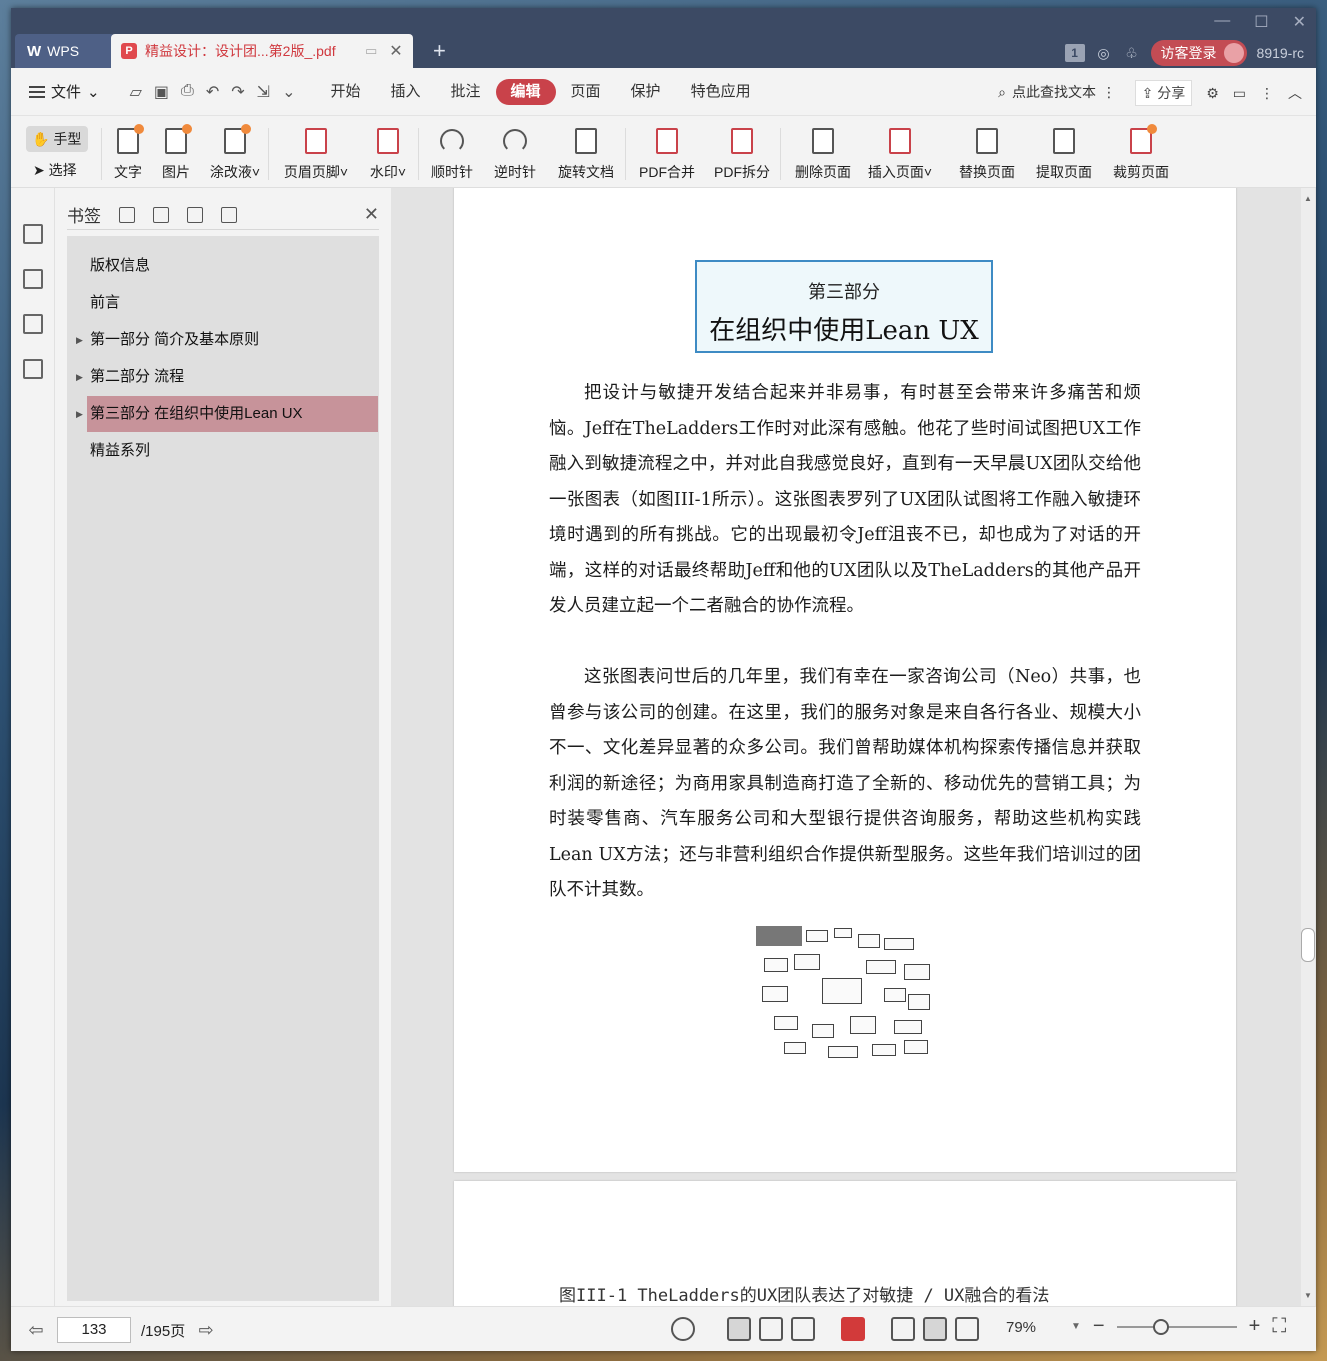 Image resolution: width=1327 pixels, height=1361 pixels. Describe the element at coordinates (227, 414) in the screenshot. I see `bookmark-item-selected: ▶ 第三部分 在组织中使用Lean UX` at that location.